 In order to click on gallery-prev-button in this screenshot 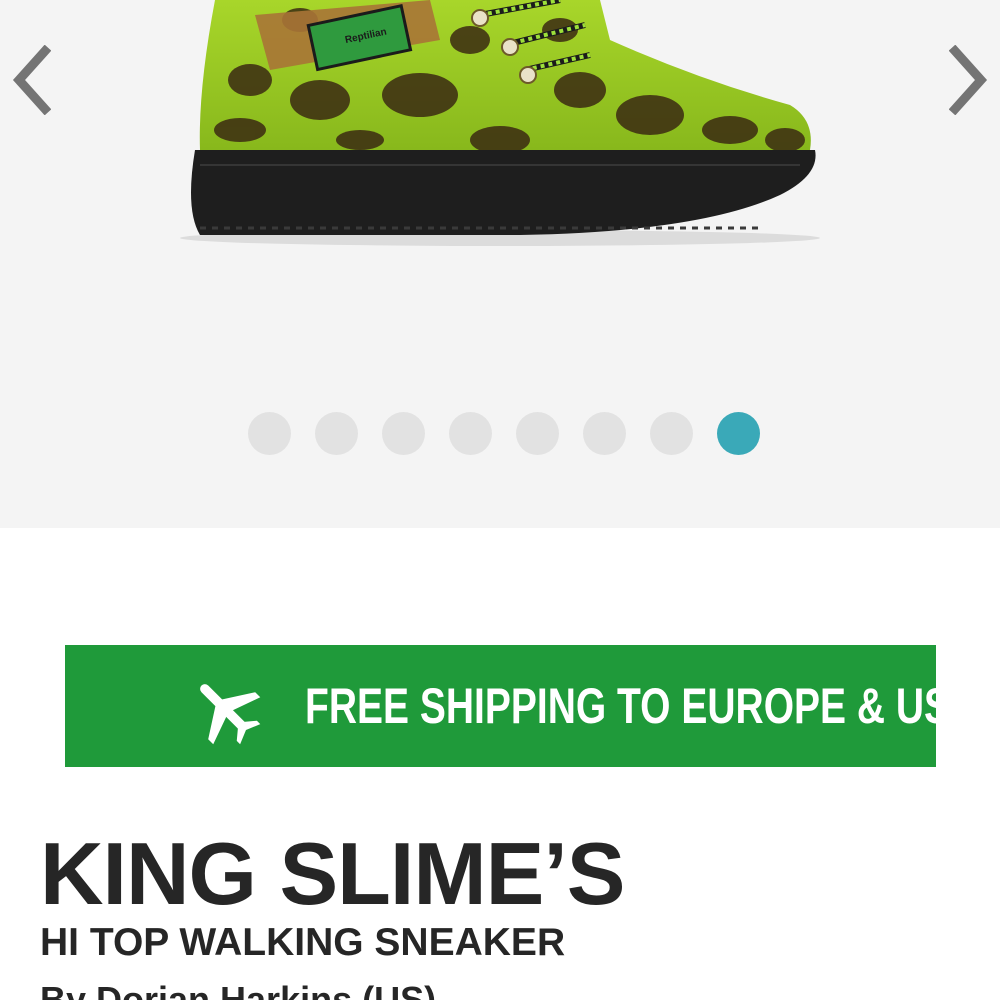, I will do `click(31, 80)`.